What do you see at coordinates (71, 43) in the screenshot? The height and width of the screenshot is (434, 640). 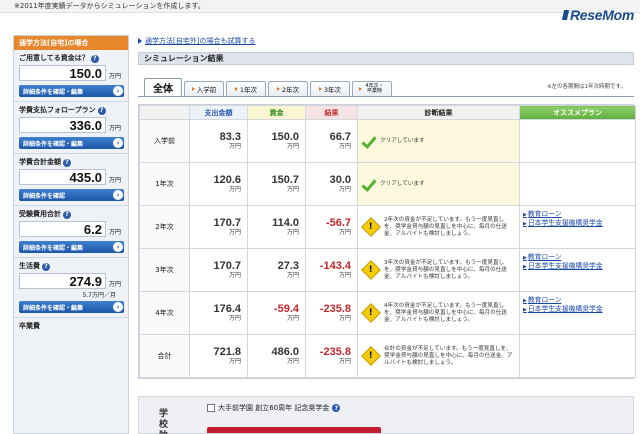 I see `sidebar-header: 通学方法[自宅]の場合` at bounding box center [71, 43].